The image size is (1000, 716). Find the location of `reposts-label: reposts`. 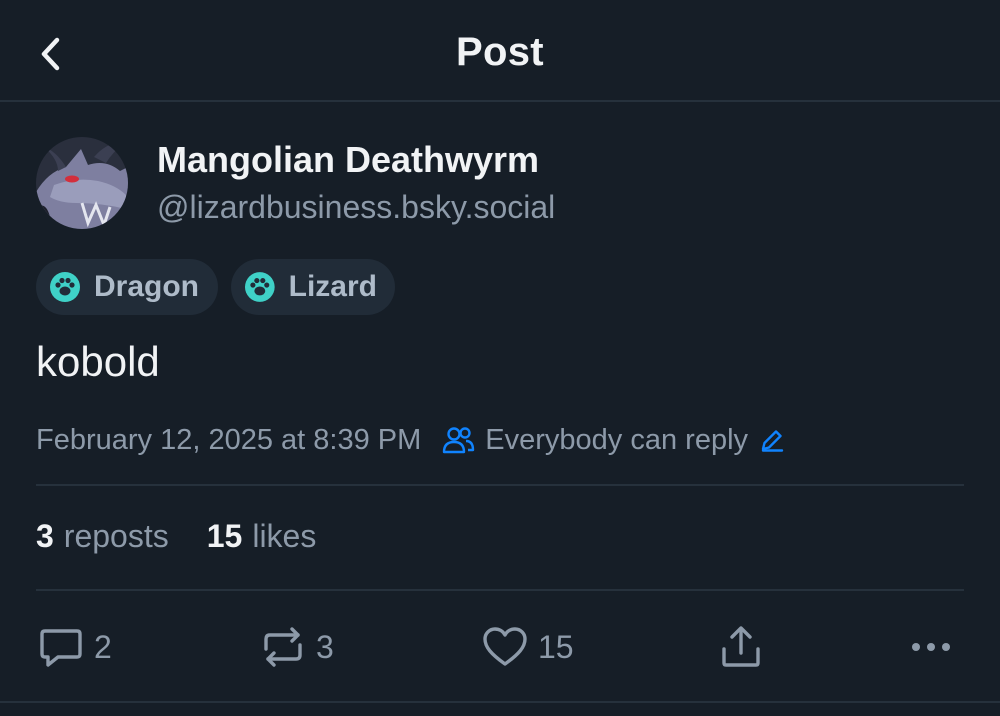

reposts-label: reposts is located at coordinates (116, 536).